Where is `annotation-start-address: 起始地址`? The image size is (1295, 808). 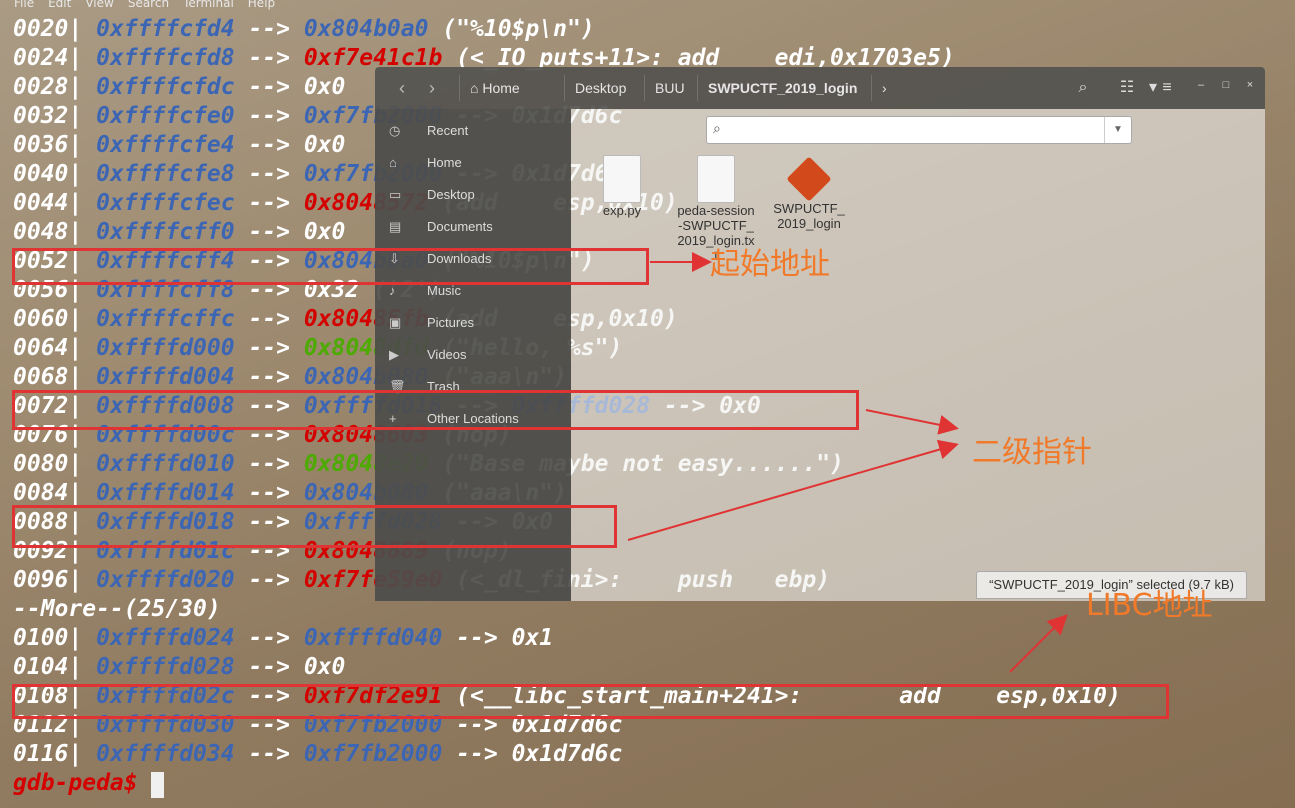
annotation-start-address: 起始地址 is located at coordinates (770, 264).